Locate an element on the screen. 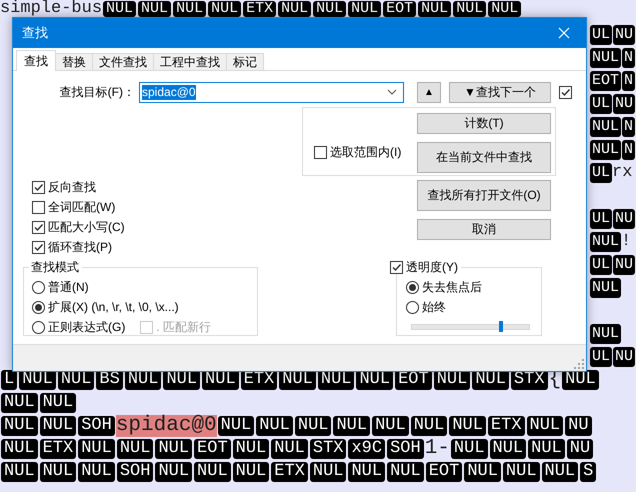  opacity-slider is located at coordinates (470, 327).